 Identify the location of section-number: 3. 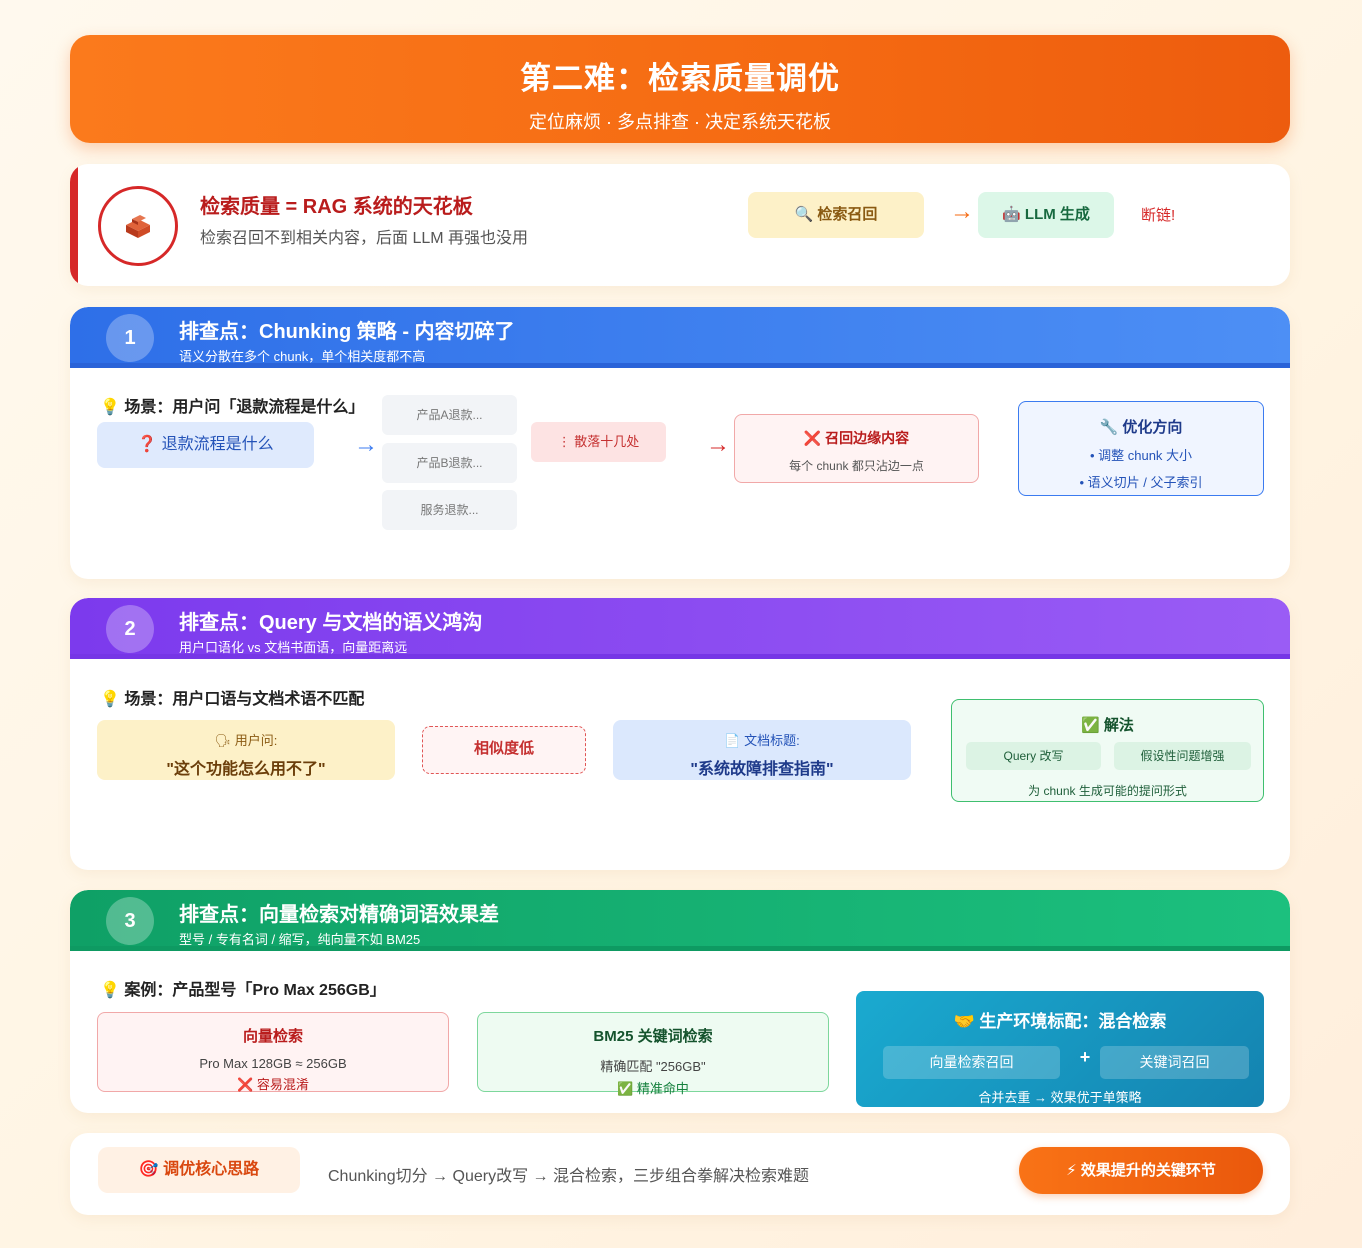
(130, 921).